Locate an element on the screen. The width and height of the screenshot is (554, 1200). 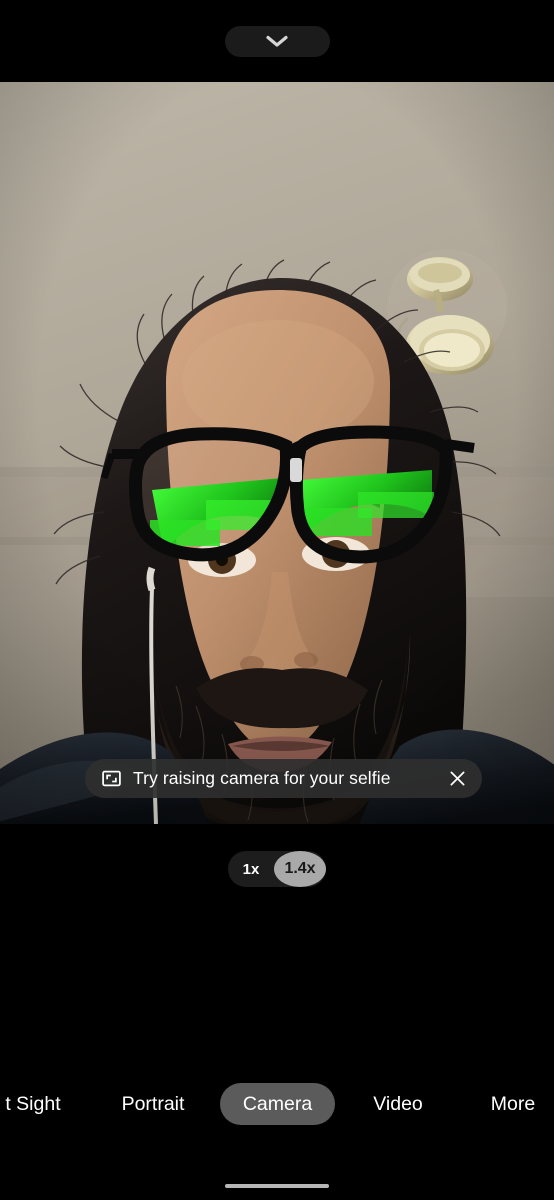
zoom-level-pill: 1x 1.4x is located at coordinates (277, 869).